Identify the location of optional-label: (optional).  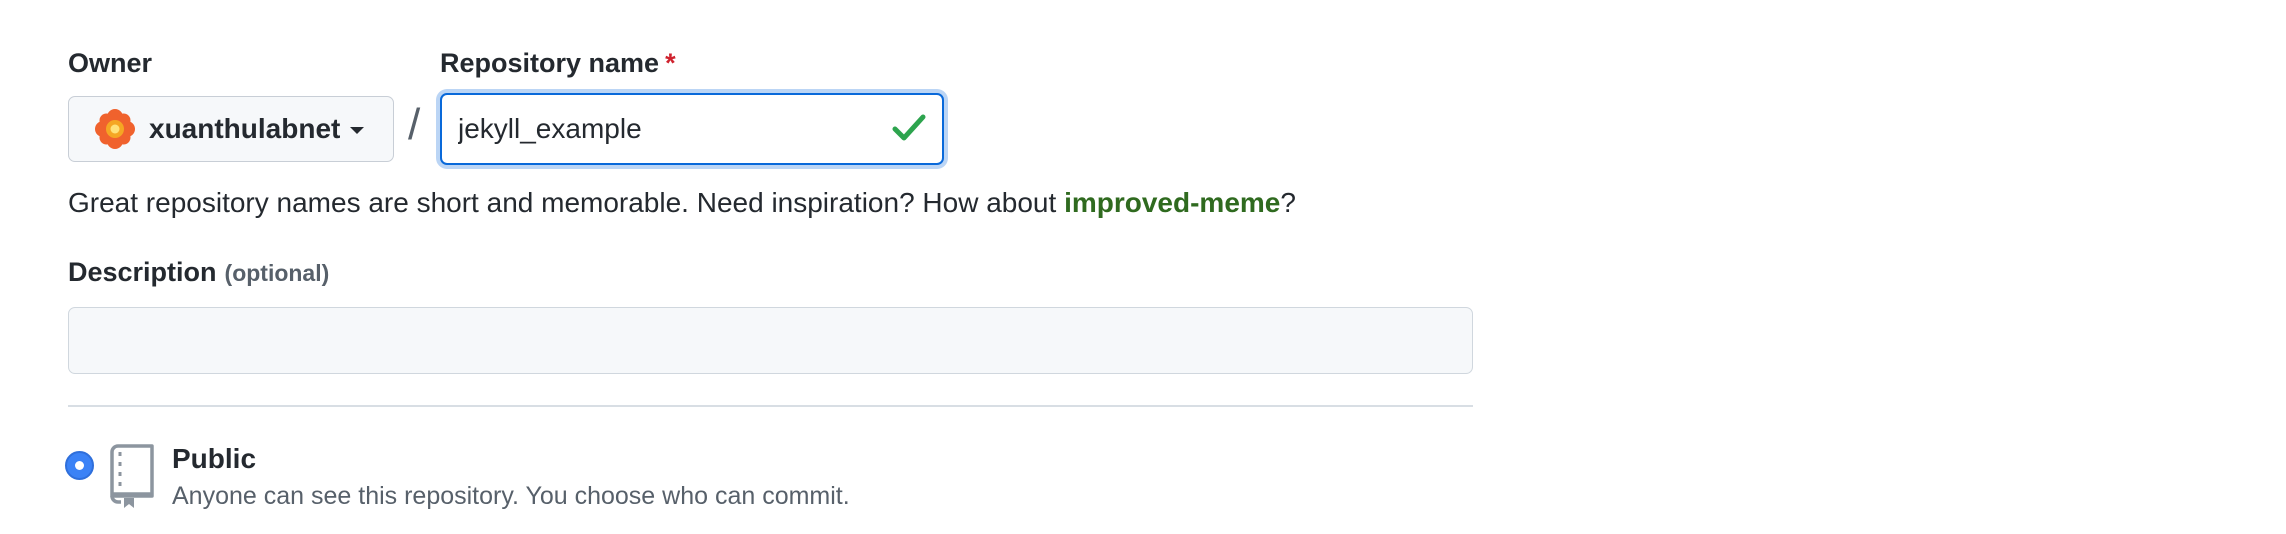
(277, 273).